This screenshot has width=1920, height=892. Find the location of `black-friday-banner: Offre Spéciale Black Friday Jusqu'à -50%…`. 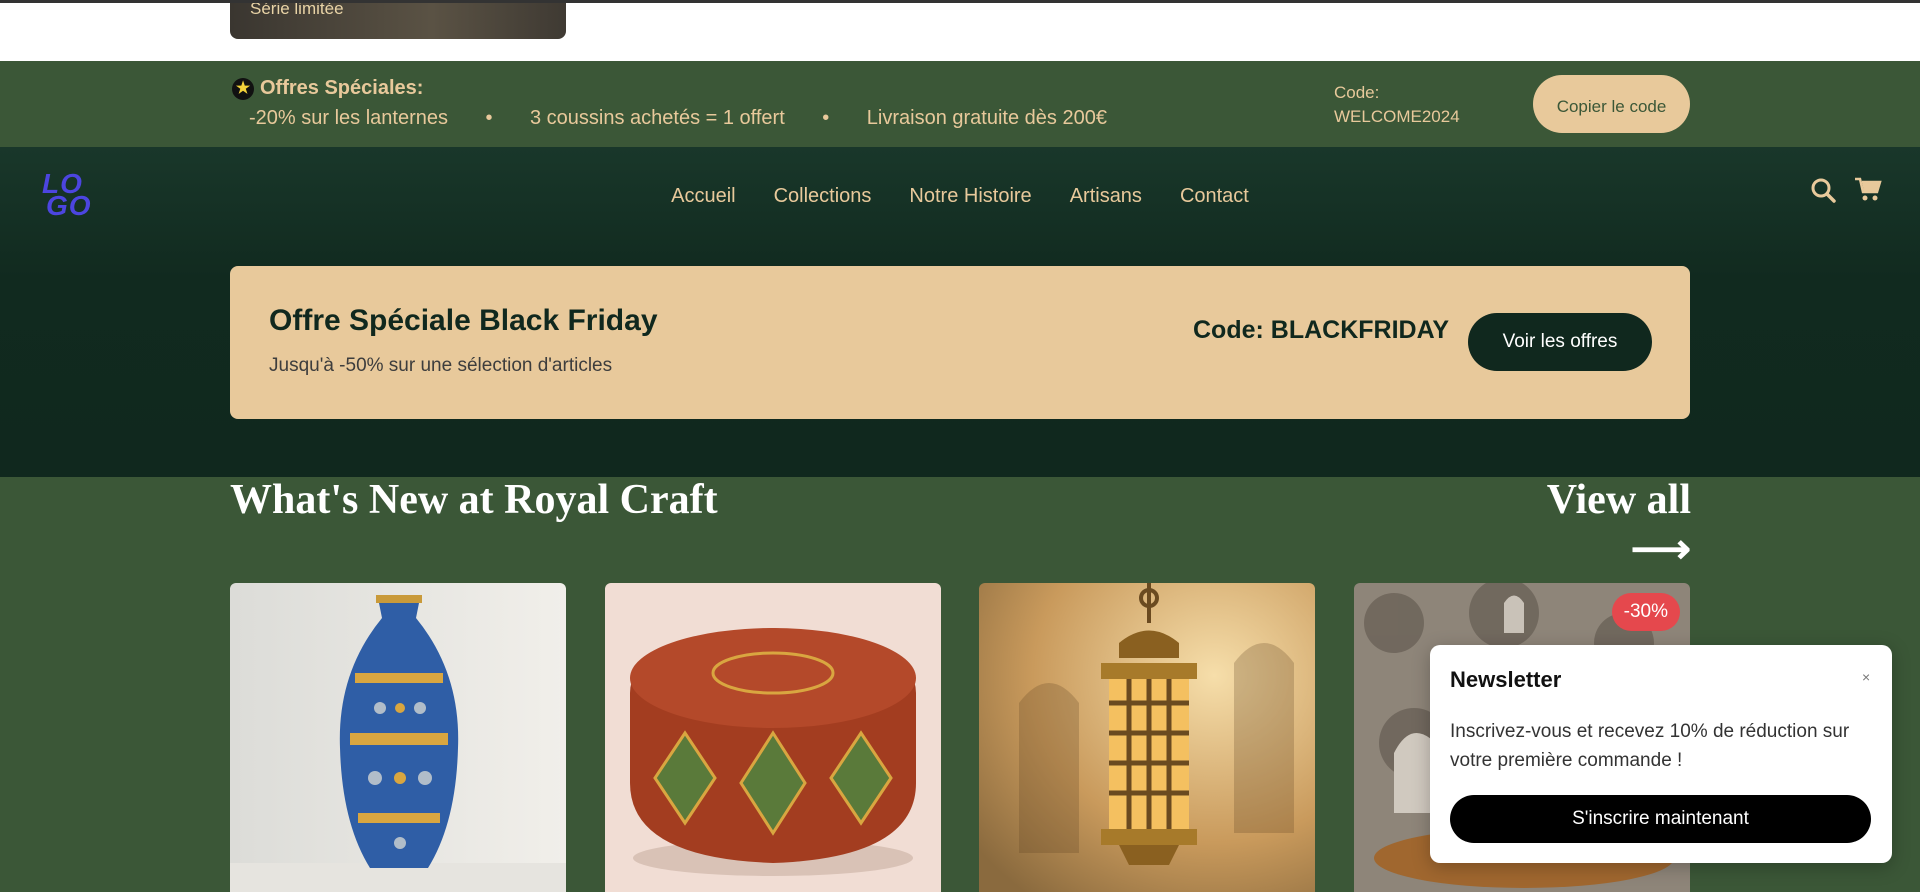

black-friday-banner: Offre Spéciale Black Friday Jusqu'à -50%… is located at coordinates (960, 342).